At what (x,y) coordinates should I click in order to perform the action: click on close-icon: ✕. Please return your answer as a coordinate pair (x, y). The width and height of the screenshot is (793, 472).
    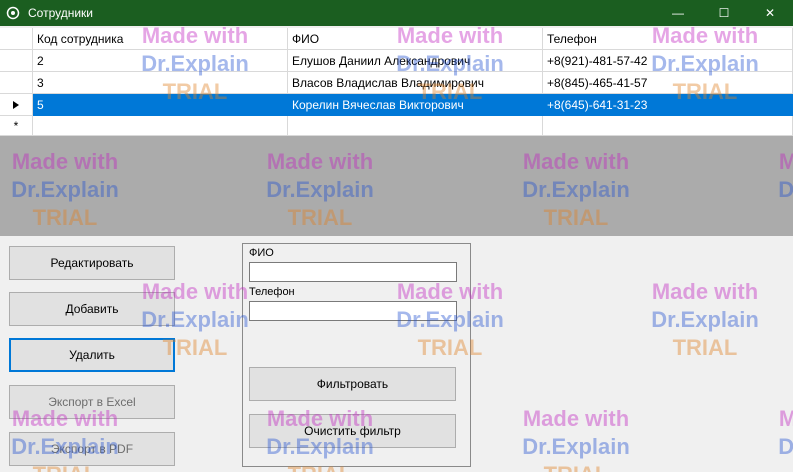
    Looking at the image, I should click on (770, 13).